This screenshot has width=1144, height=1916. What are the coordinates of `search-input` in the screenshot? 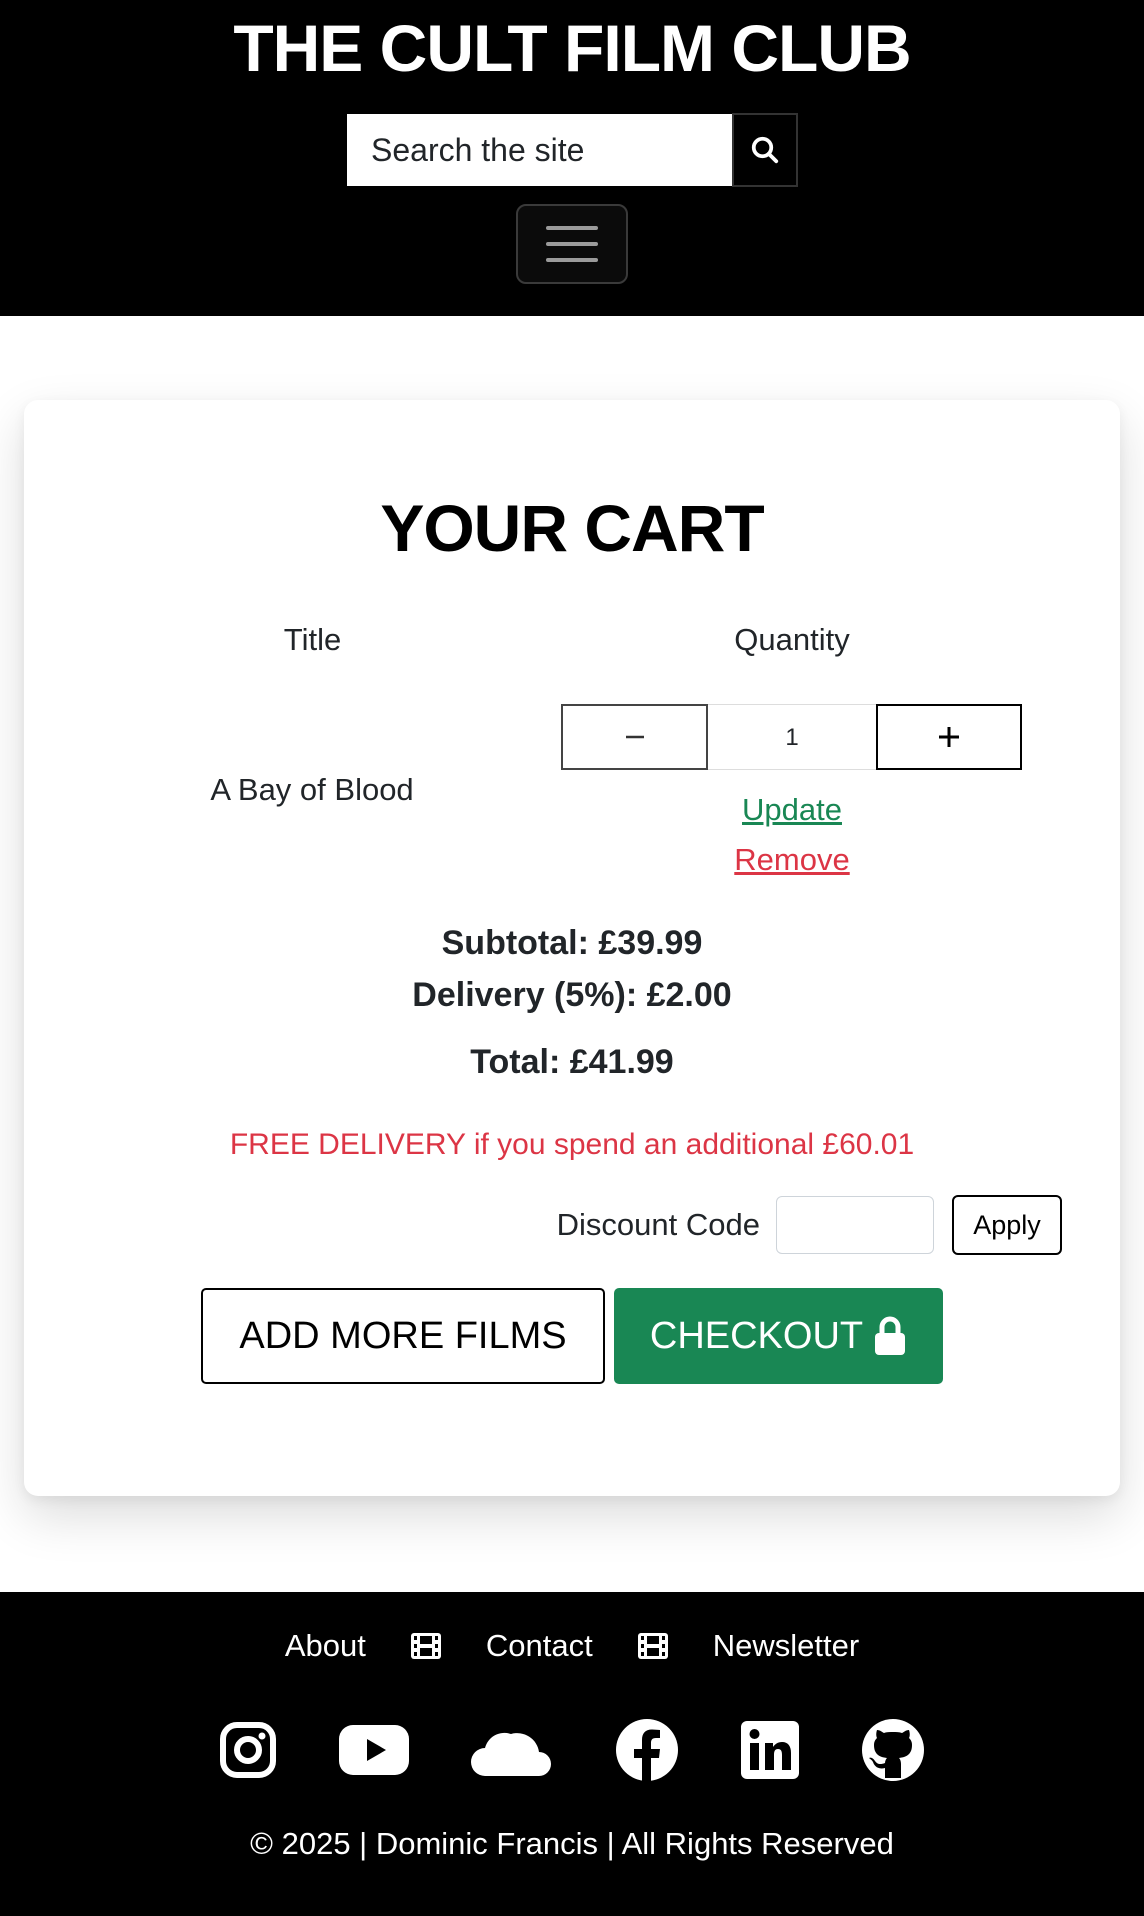 It's located at (540, 150).